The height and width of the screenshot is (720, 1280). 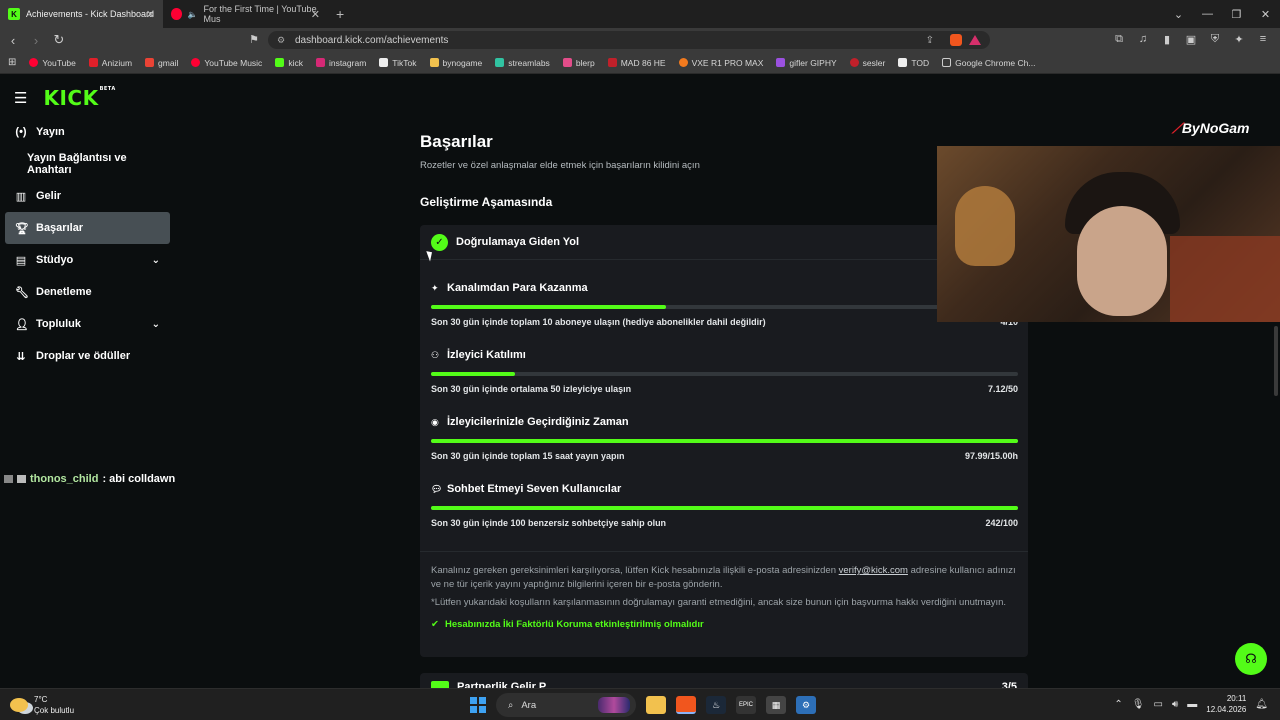 I want to click on bookmark-instagram: instagram, so click(x=340, y=63).